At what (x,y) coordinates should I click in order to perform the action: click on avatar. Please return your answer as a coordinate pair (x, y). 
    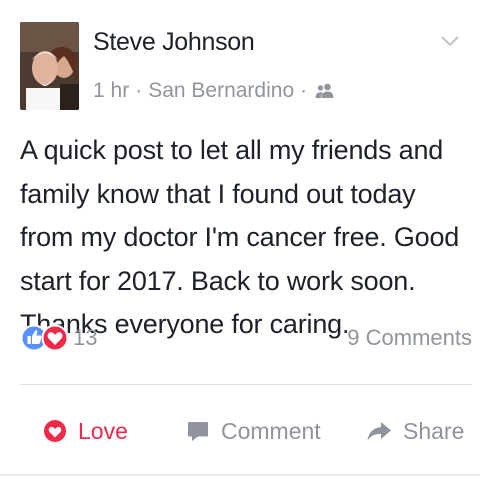
    Looking at the image, I should click on (49, 66).